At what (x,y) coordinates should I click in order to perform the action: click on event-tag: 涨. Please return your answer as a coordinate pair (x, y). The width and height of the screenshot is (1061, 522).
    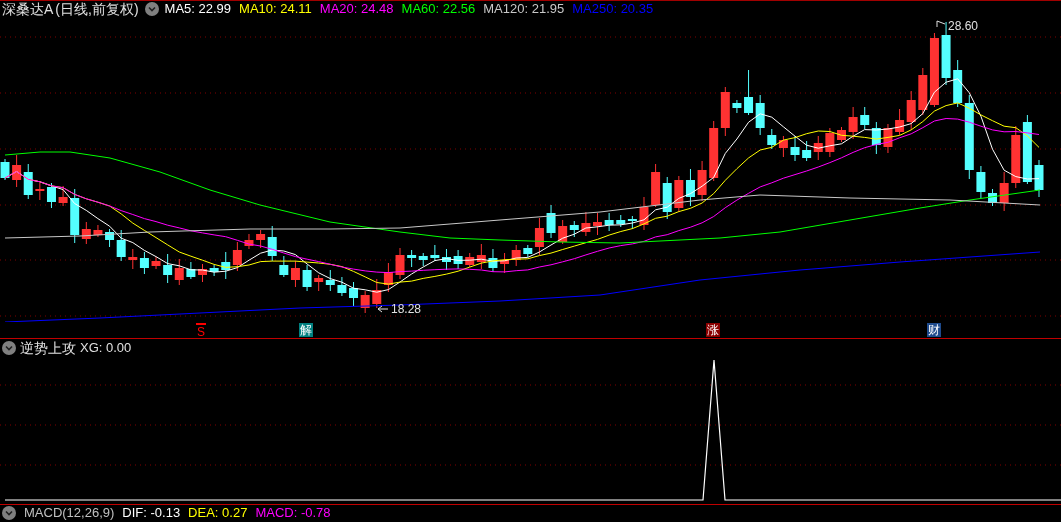
    Looking at the image, I should click on (713, 330).